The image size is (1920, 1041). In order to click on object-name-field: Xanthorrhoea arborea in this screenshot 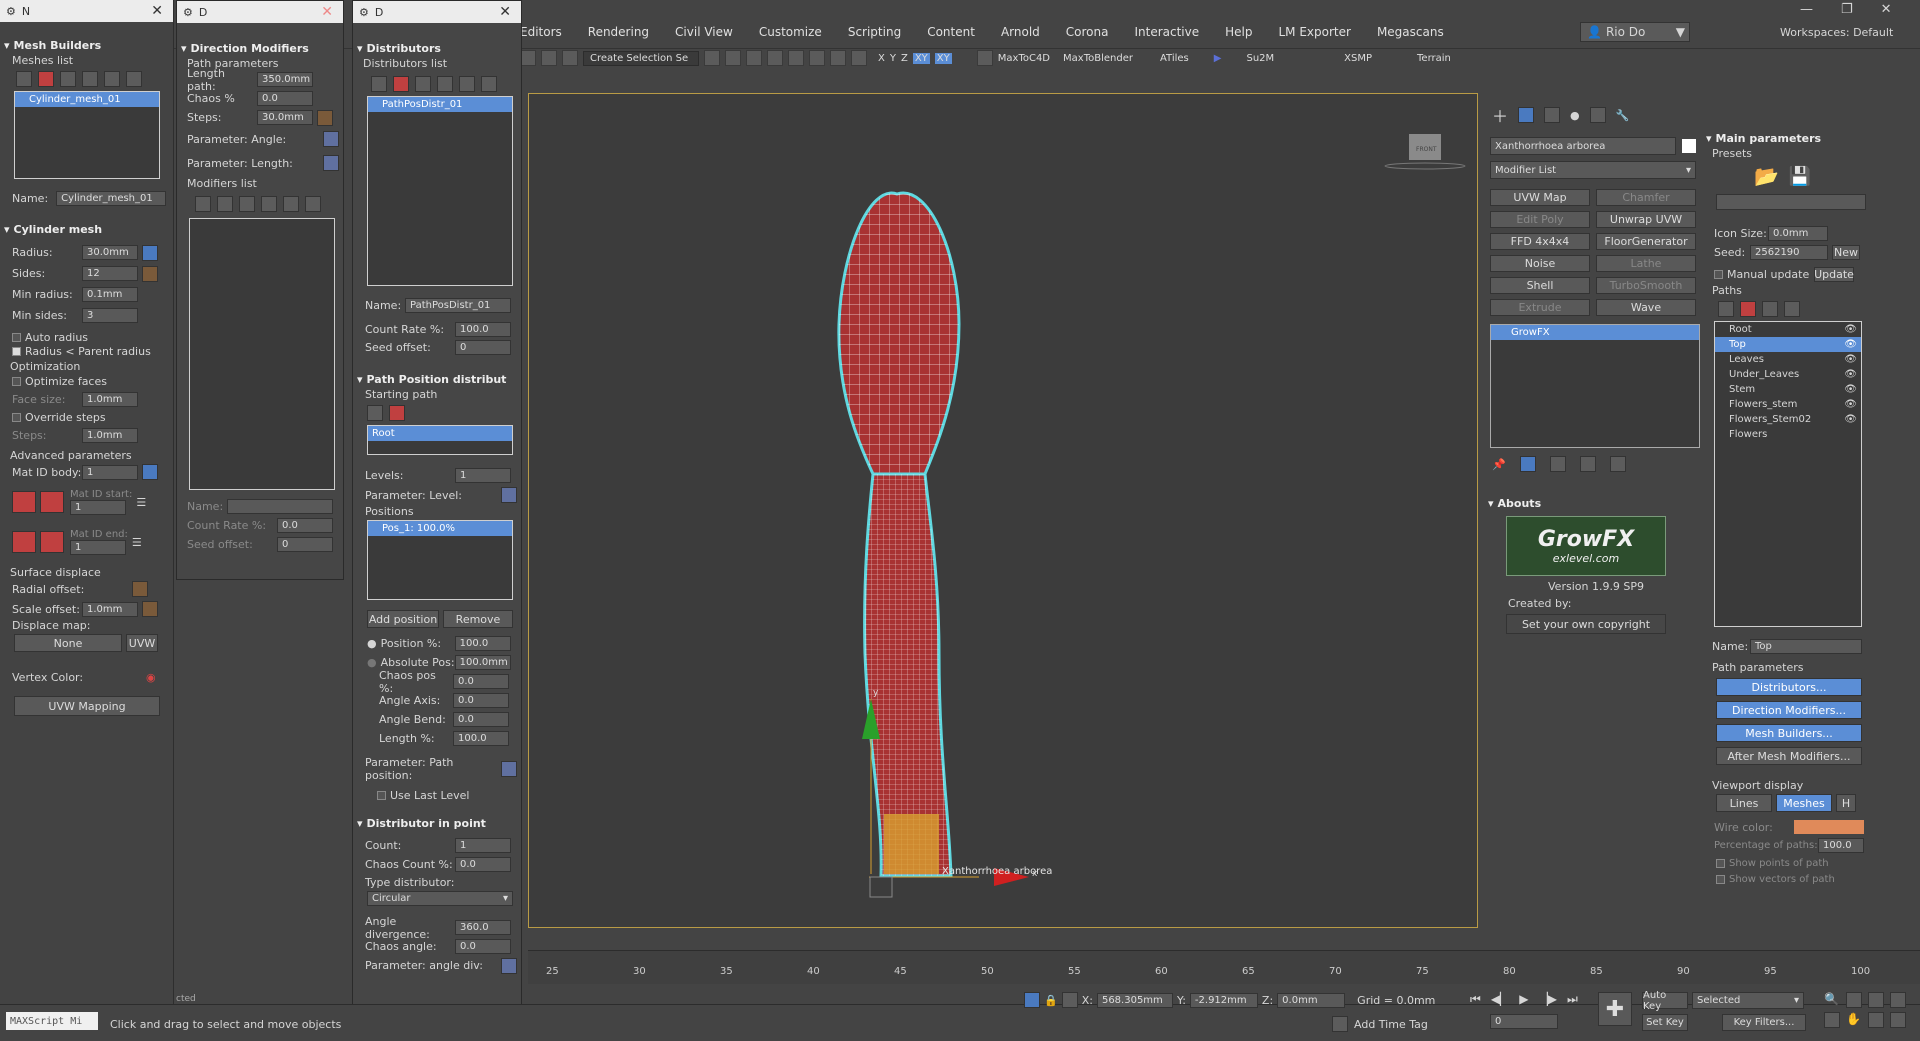, I will do `click(1583, 146)`.